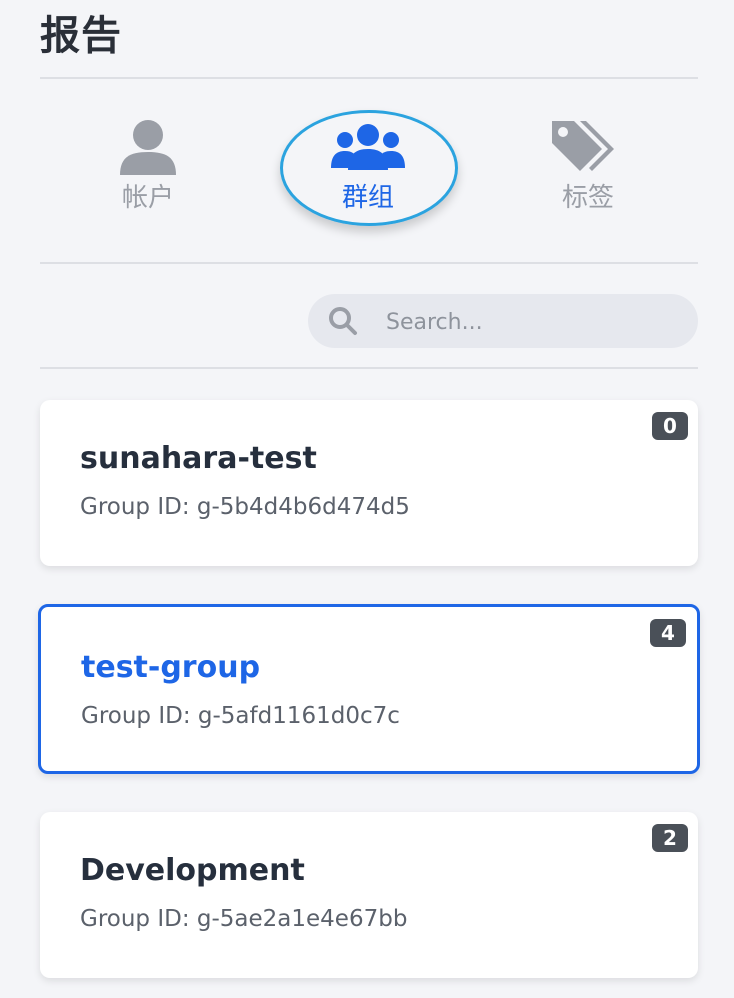 The height and width of the screenshot is (998, 734). Describe the element at coordinates (192, 870) in the screenshot. I see `group-name: Development` at that location.